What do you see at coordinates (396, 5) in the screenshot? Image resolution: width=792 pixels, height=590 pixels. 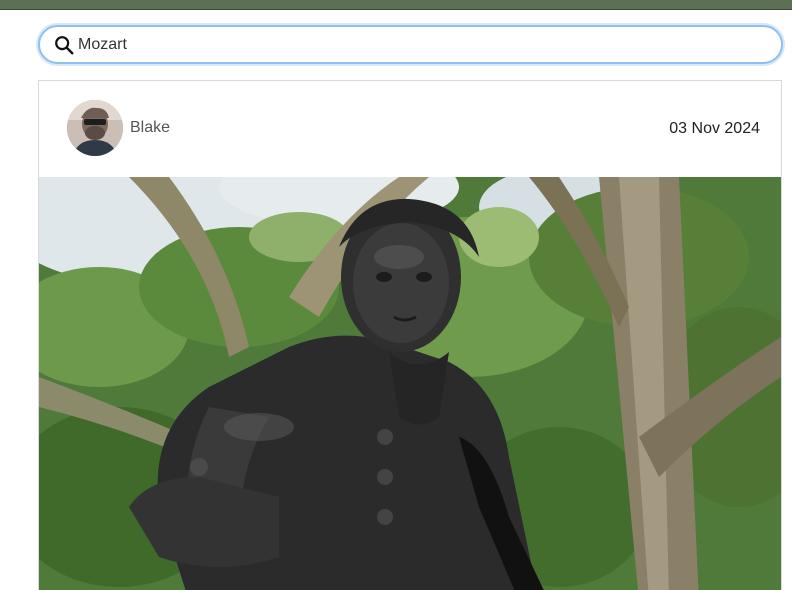 I see `top-bar` at bounding box center [396, 5].